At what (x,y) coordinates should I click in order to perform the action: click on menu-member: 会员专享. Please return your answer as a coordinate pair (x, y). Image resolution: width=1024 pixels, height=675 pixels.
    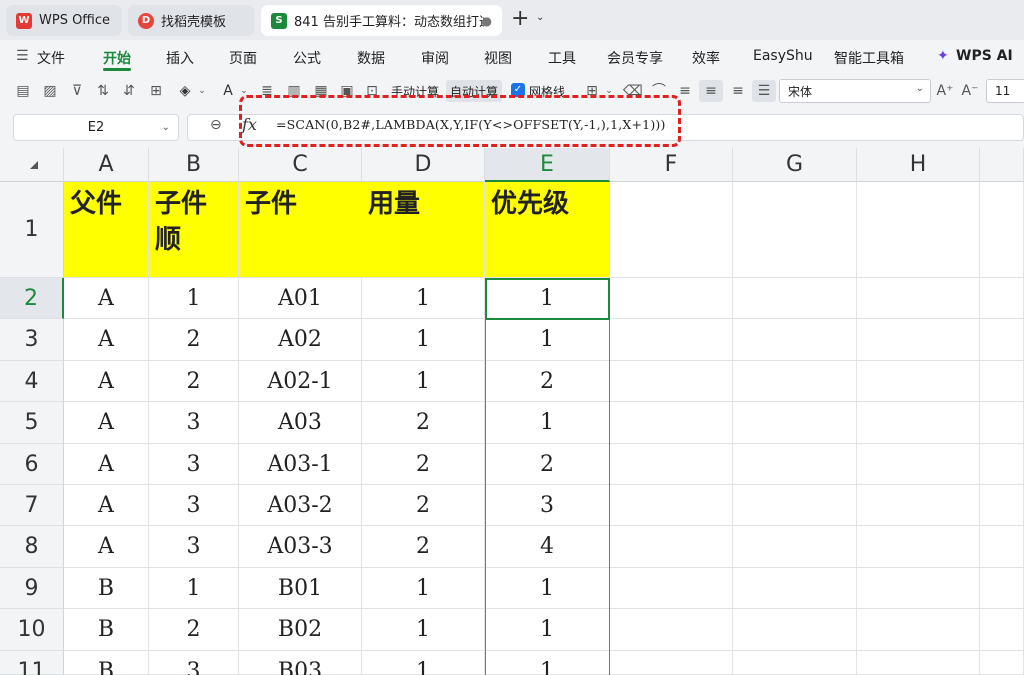
    Looking at the image, I should click on (635, 58).